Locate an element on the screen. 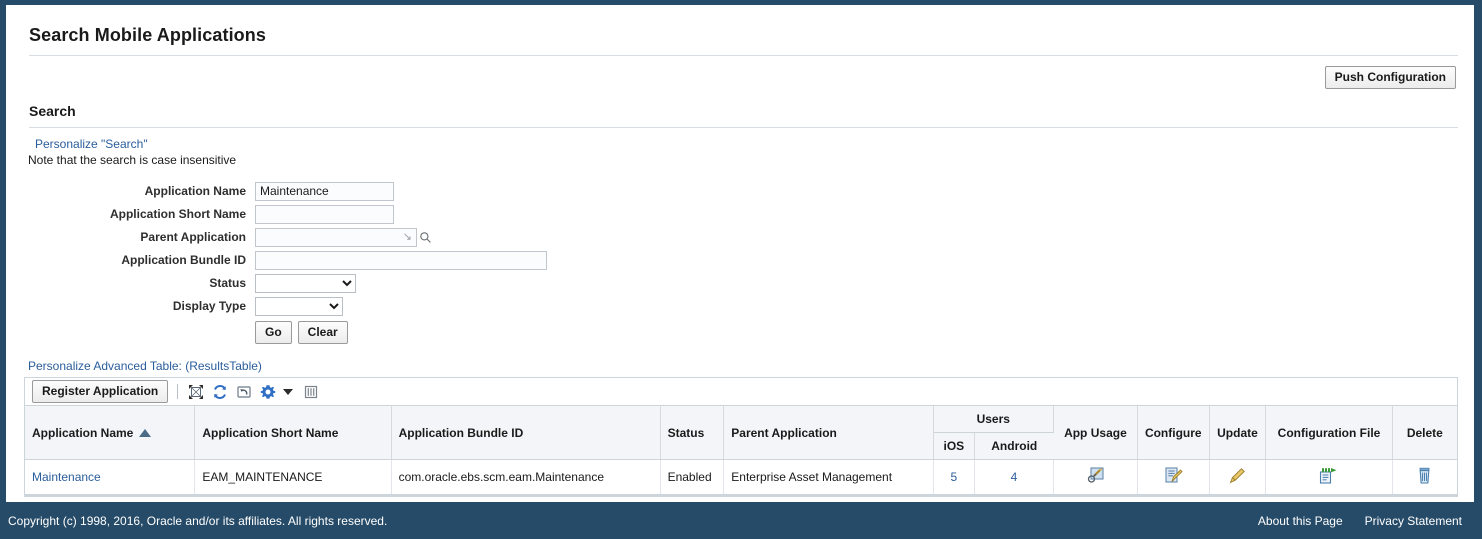 This screenshot has width=1482, height=539. cell-users-ios: 5 is located at coordinates (954, 477).